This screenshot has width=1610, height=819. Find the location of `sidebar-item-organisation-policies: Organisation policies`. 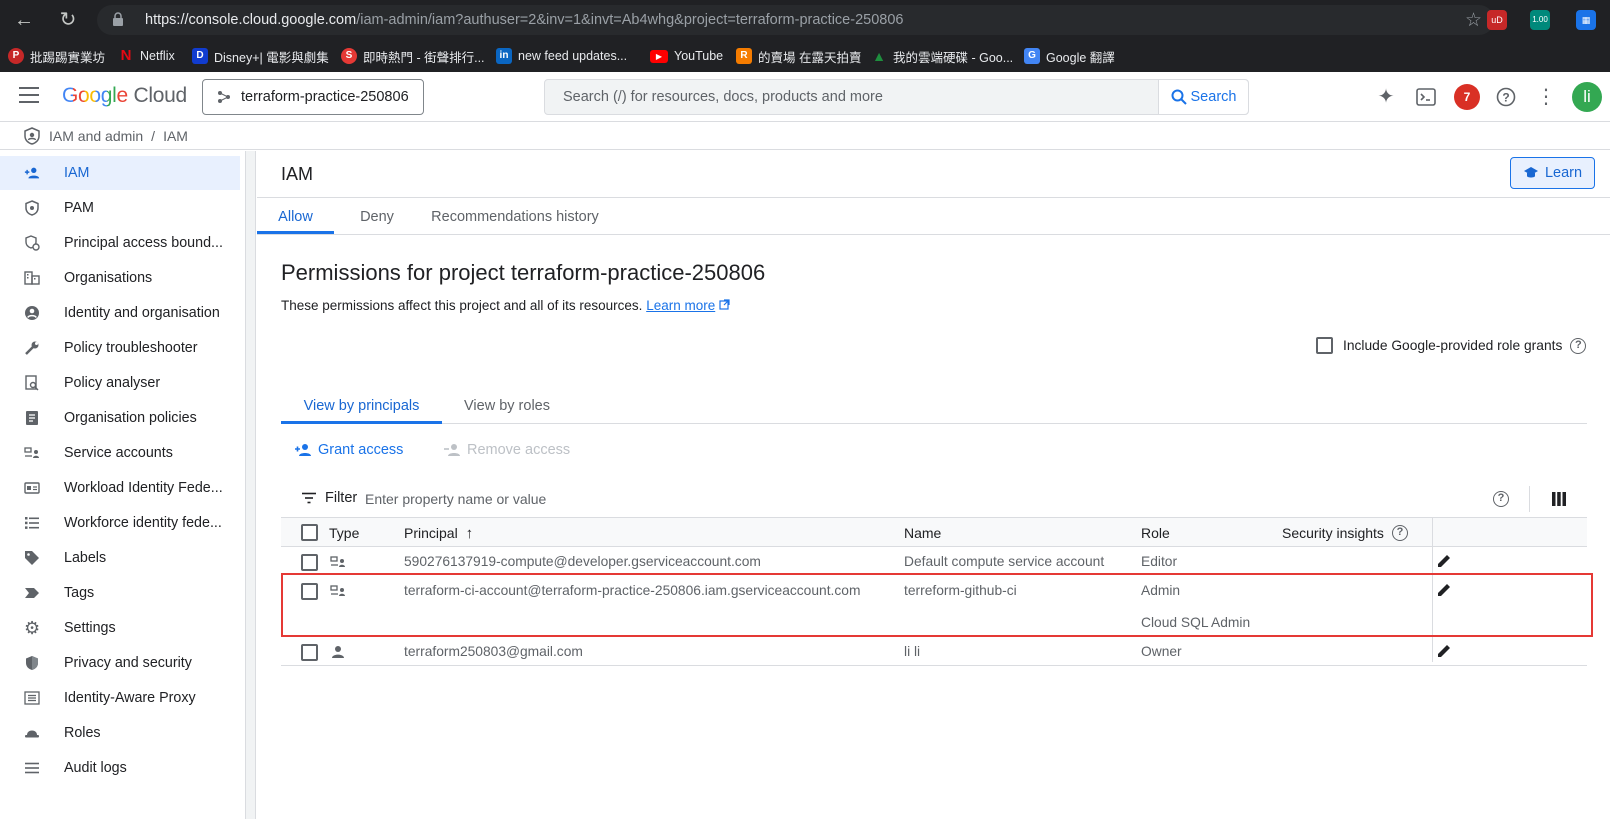

sidebar-item-organisation-policies: Organisation policies is located at coordinates (120, 418).